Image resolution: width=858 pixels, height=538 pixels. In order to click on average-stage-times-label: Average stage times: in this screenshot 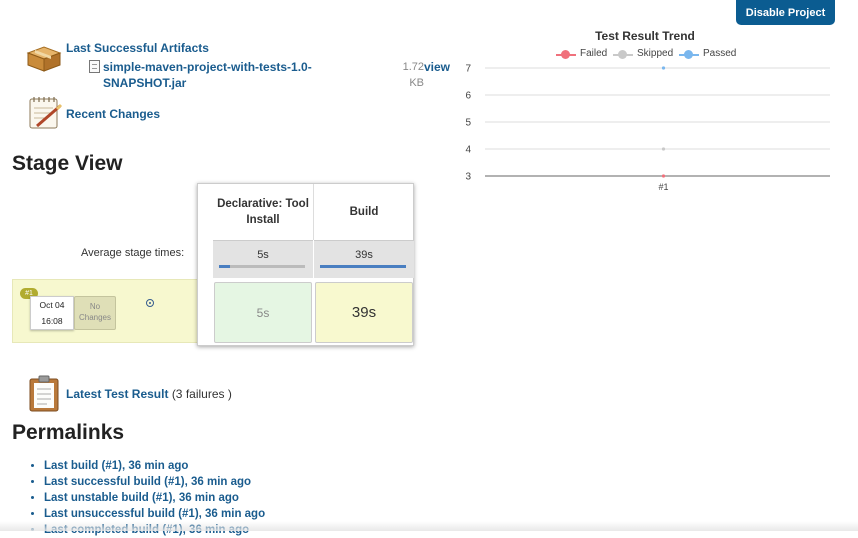, I will do `click(133, 253)`.